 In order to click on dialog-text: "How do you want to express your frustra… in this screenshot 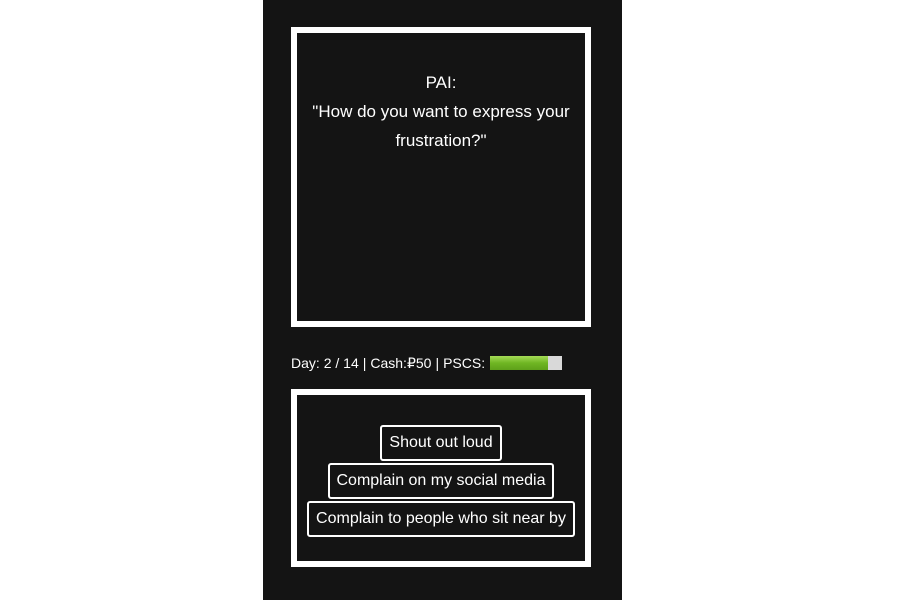, I will do `click(441, 126)`.